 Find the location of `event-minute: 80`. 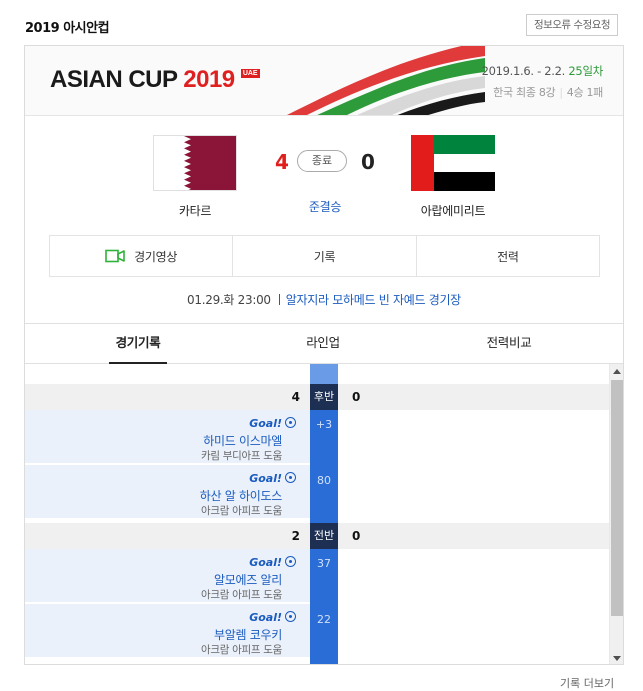

event-minute: 80 is located at coordinates (324, 480).